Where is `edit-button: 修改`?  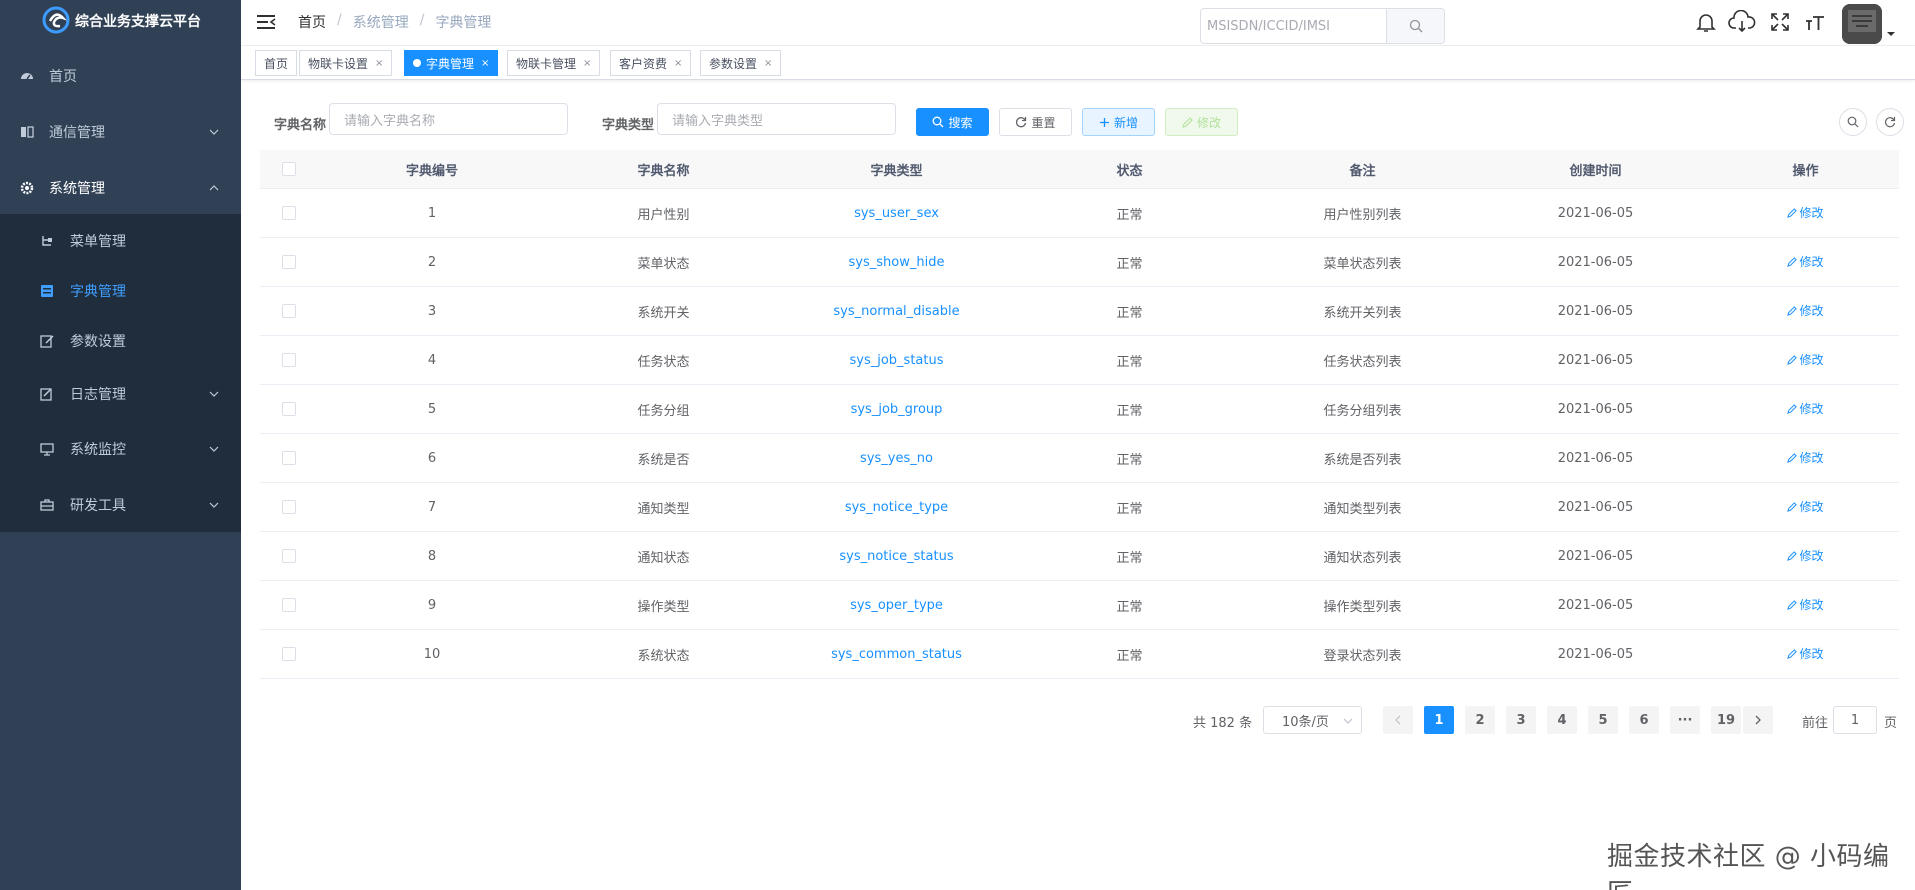
edit-button: 修改 is located at coordinates (1201, 122).